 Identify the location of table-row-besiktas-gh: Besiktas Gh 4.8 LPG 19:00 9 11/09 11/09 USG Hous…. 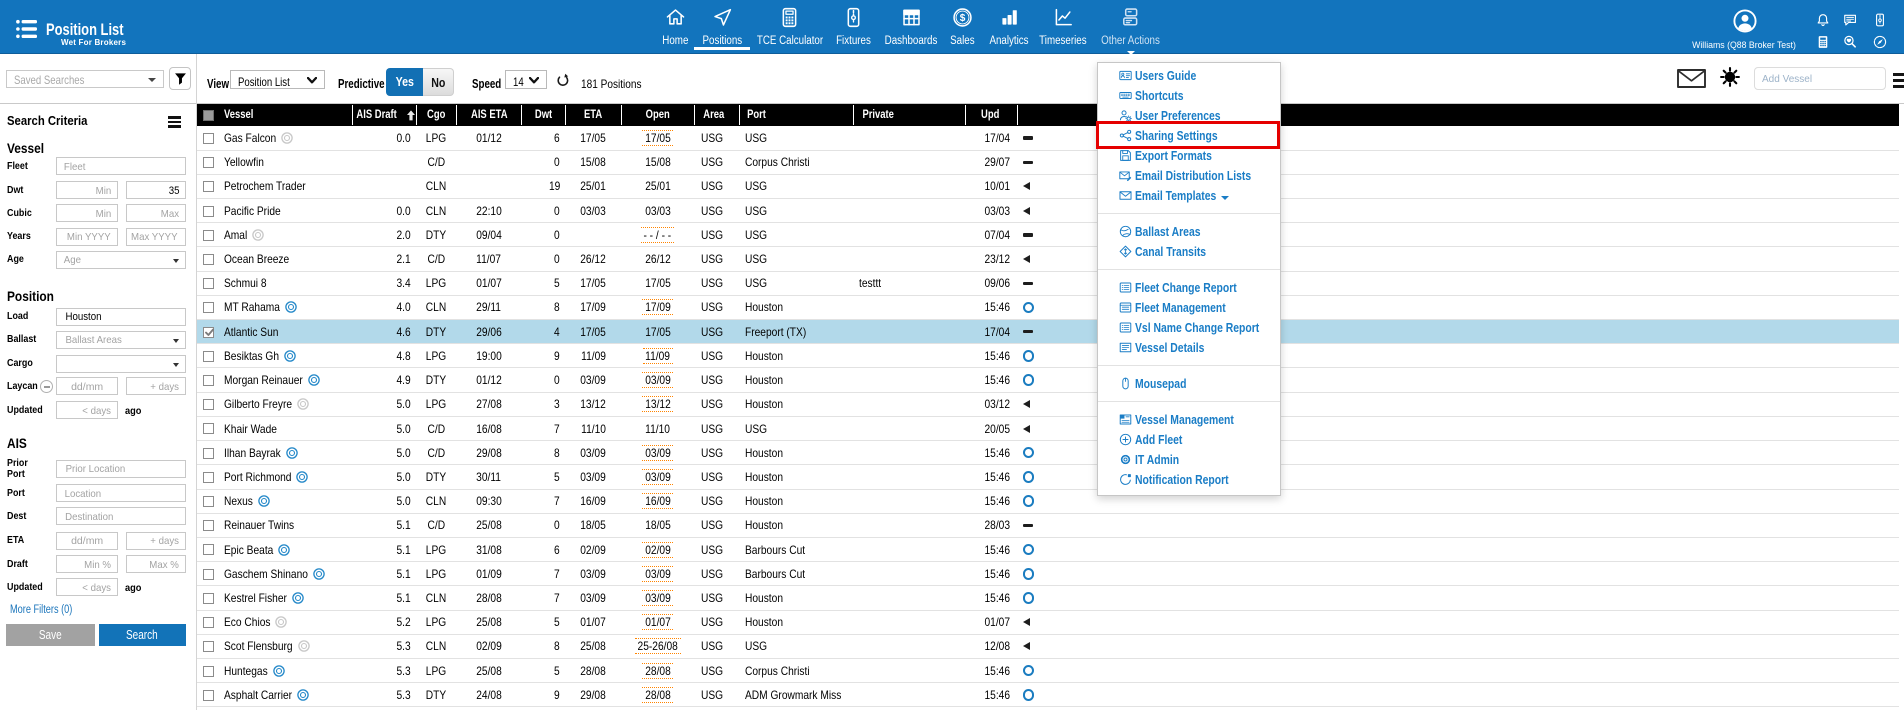
(1048, 356).